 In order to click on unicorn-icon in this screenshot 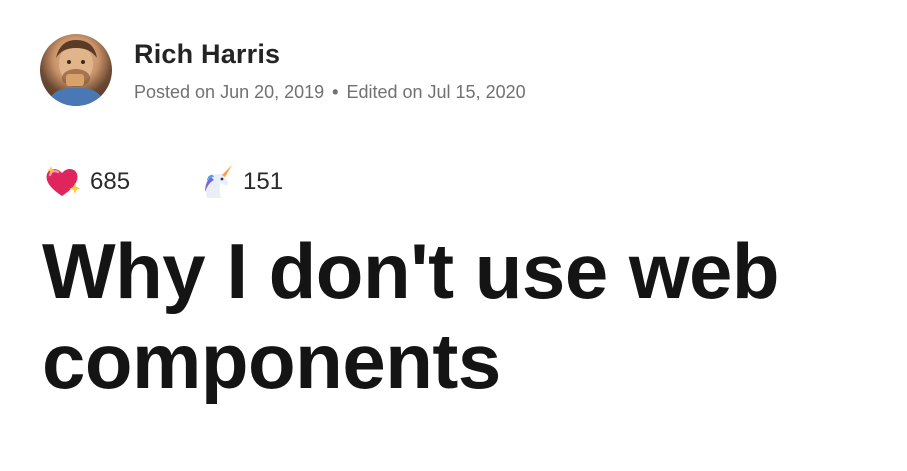, I will do `click(219, 181)`.